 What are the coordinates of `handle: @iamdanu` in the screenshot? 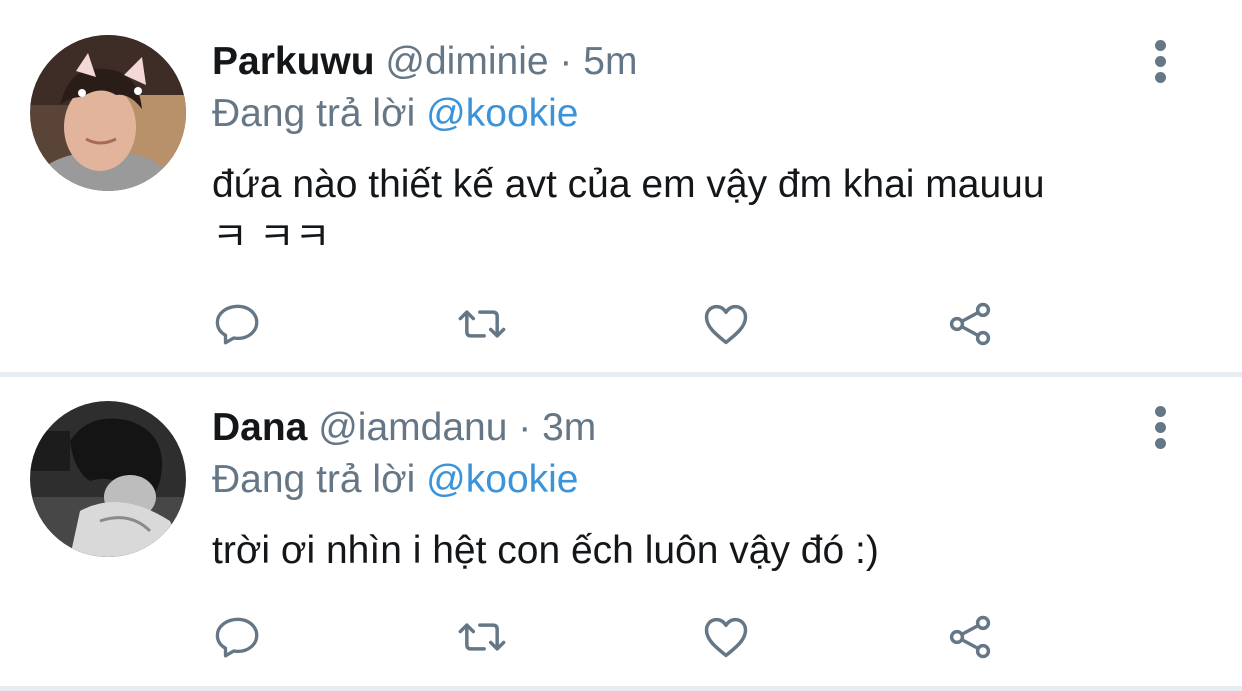 It's located at (412, 427).